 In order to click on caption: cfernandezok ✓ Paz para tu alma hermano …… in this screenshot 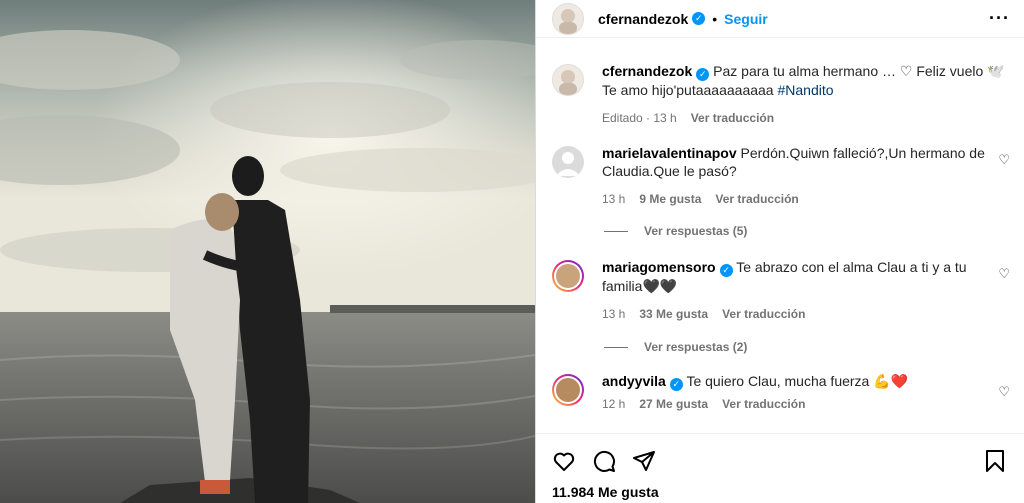, I will do `click(780, 93)`.